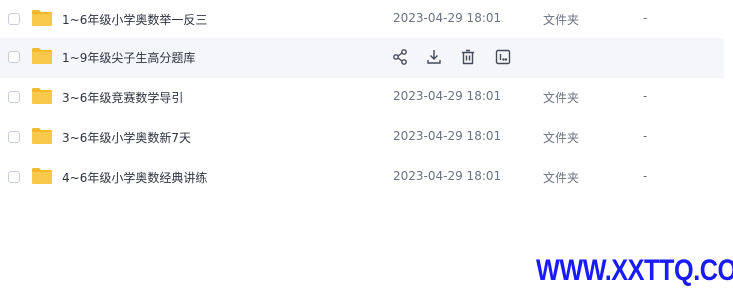 This screenshot has width=733, height=294. Describe the element at coordinates (362, 138) in the screenshot. I see `file-row: 3~6年级小学奥数新7天 2023-04-29 18:01 文件夹 -` at that location.